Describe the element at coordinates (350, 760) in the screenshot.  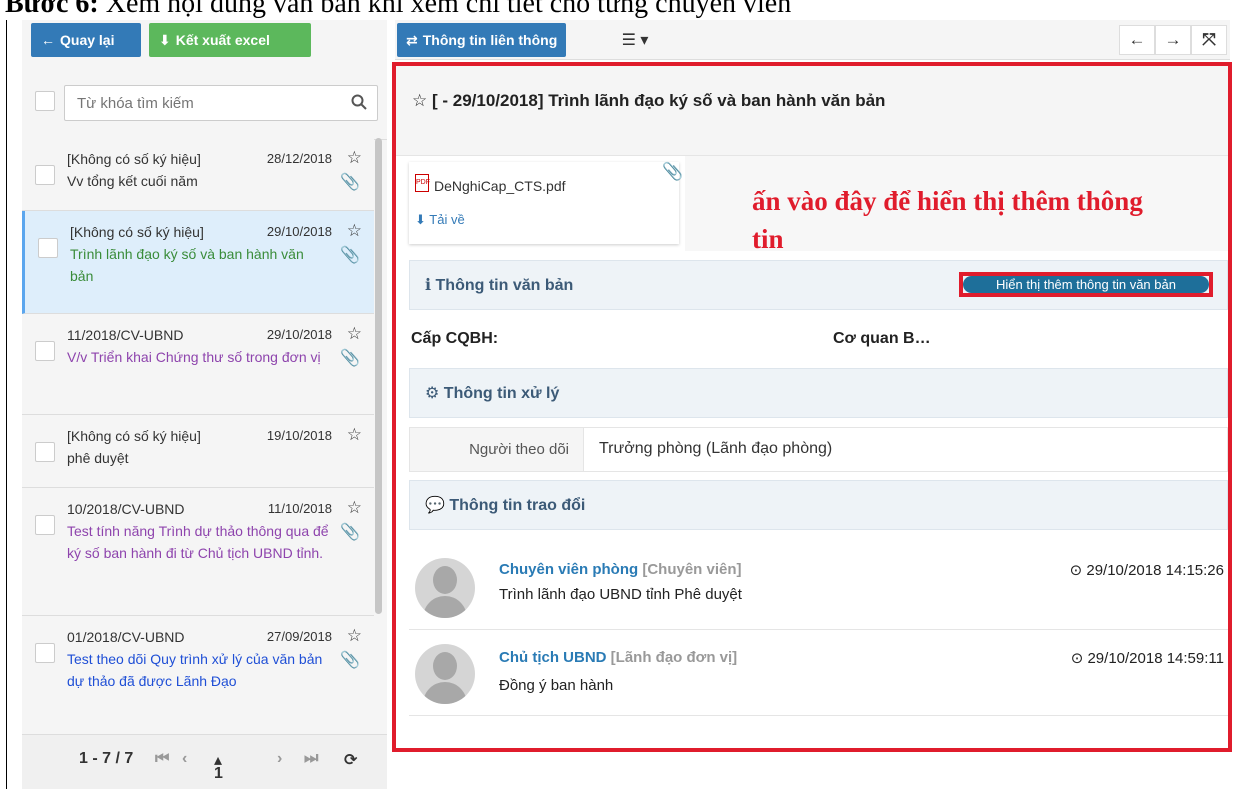
I see `refresh-icon: ⟳` at that location.